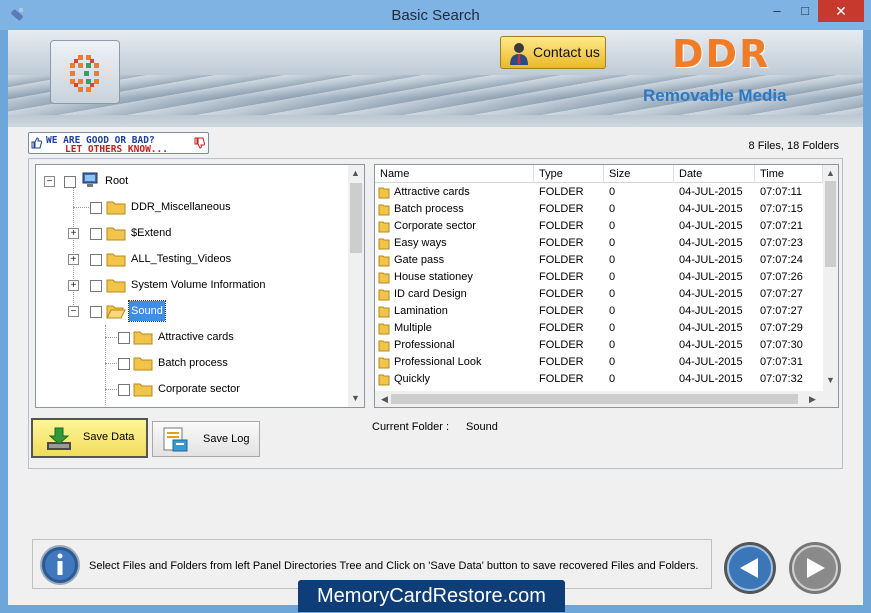 The image size is (871, 613). Describe the element at coordinates (830, 278) in the screenshot. I see `list-vertical-scrollbar: ▲ ▼` at that location.